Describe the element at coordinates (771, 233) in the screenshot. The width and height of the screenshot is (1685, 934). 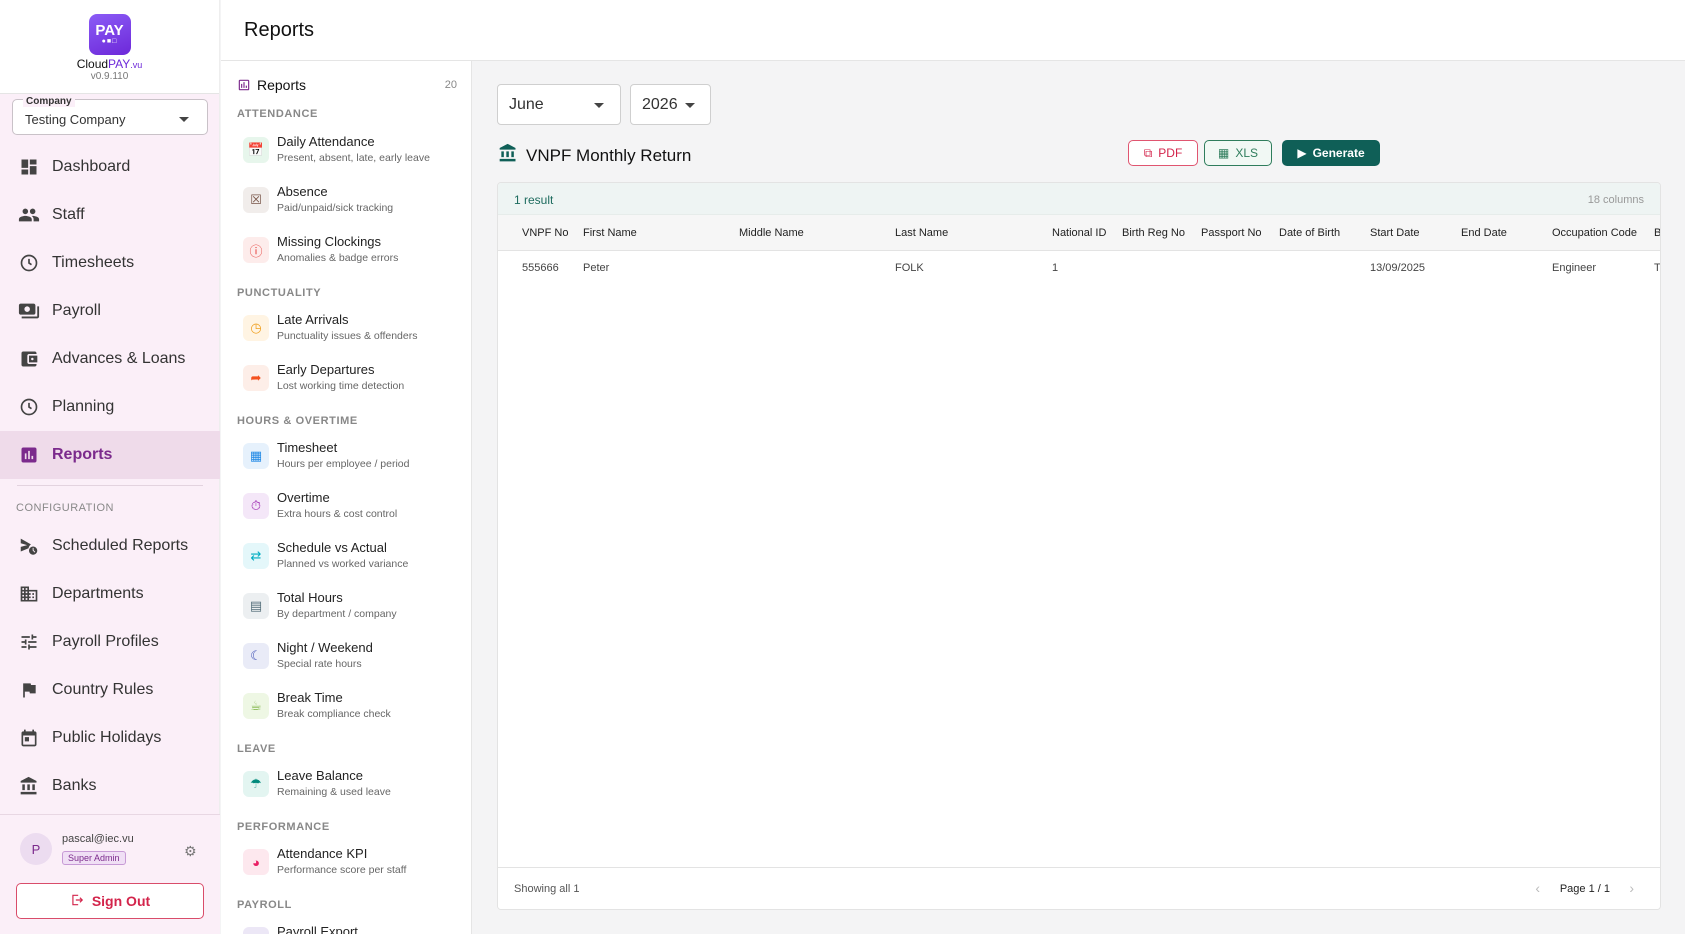
I see `column-header: Middle Name` at that location.